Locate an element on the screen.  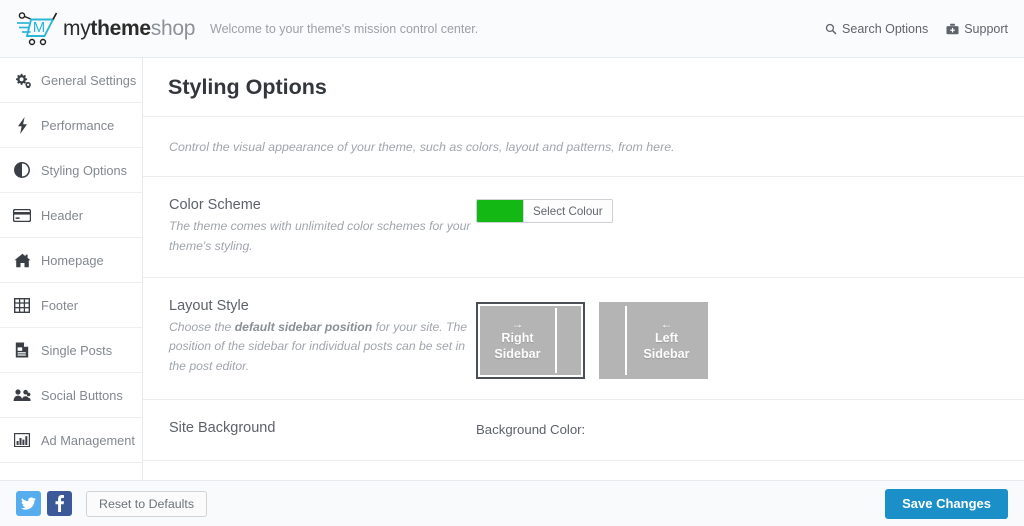
layout-option-label: → Right Sidebar is located at coordinates (518, 340).